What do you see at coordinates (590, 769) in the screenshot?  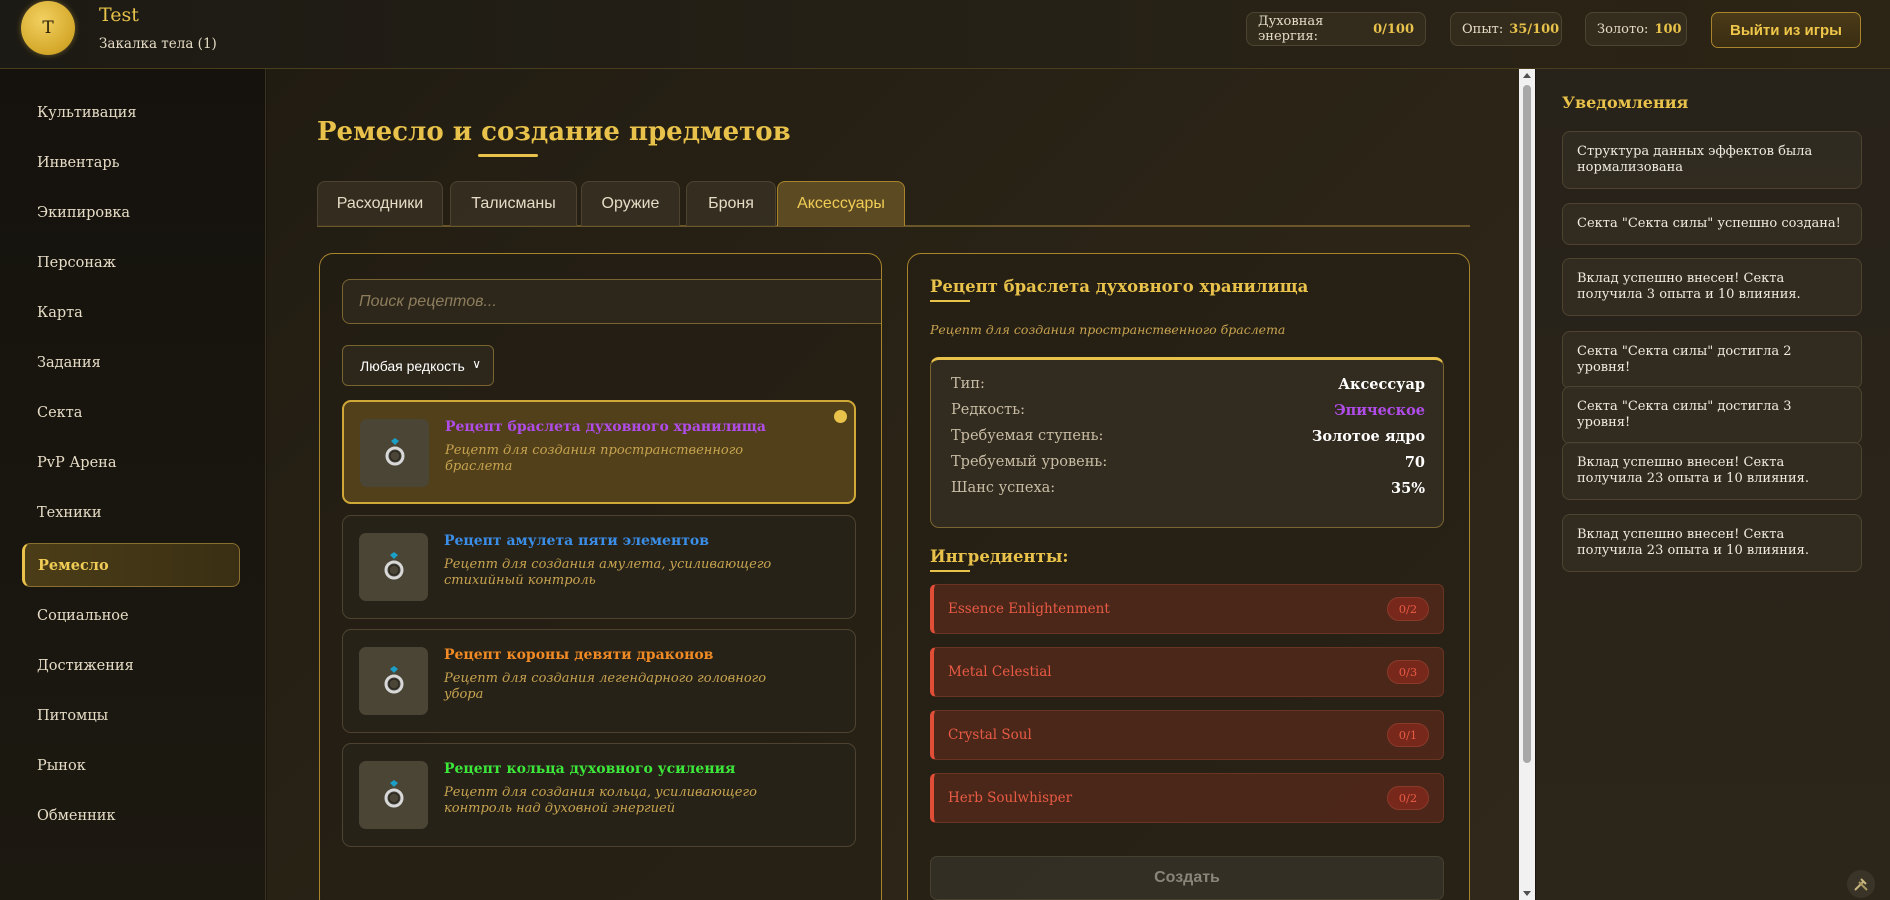 I see `recipe-name: Рецепт кольца духовного усиления` at bounding box center [590, 769].